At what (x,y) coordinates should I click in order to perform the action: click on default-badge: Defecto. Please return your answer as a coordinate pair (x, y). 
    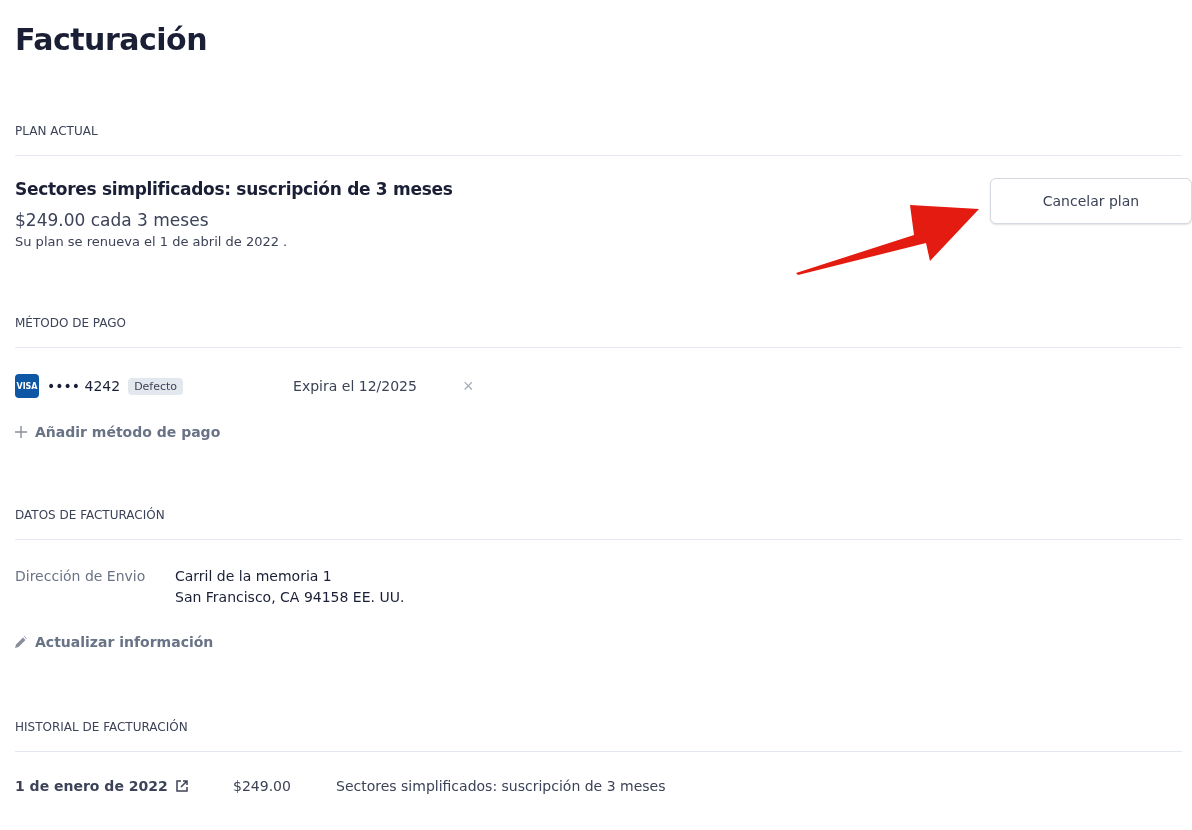
    Looking at the image, I should click on (156, 386).